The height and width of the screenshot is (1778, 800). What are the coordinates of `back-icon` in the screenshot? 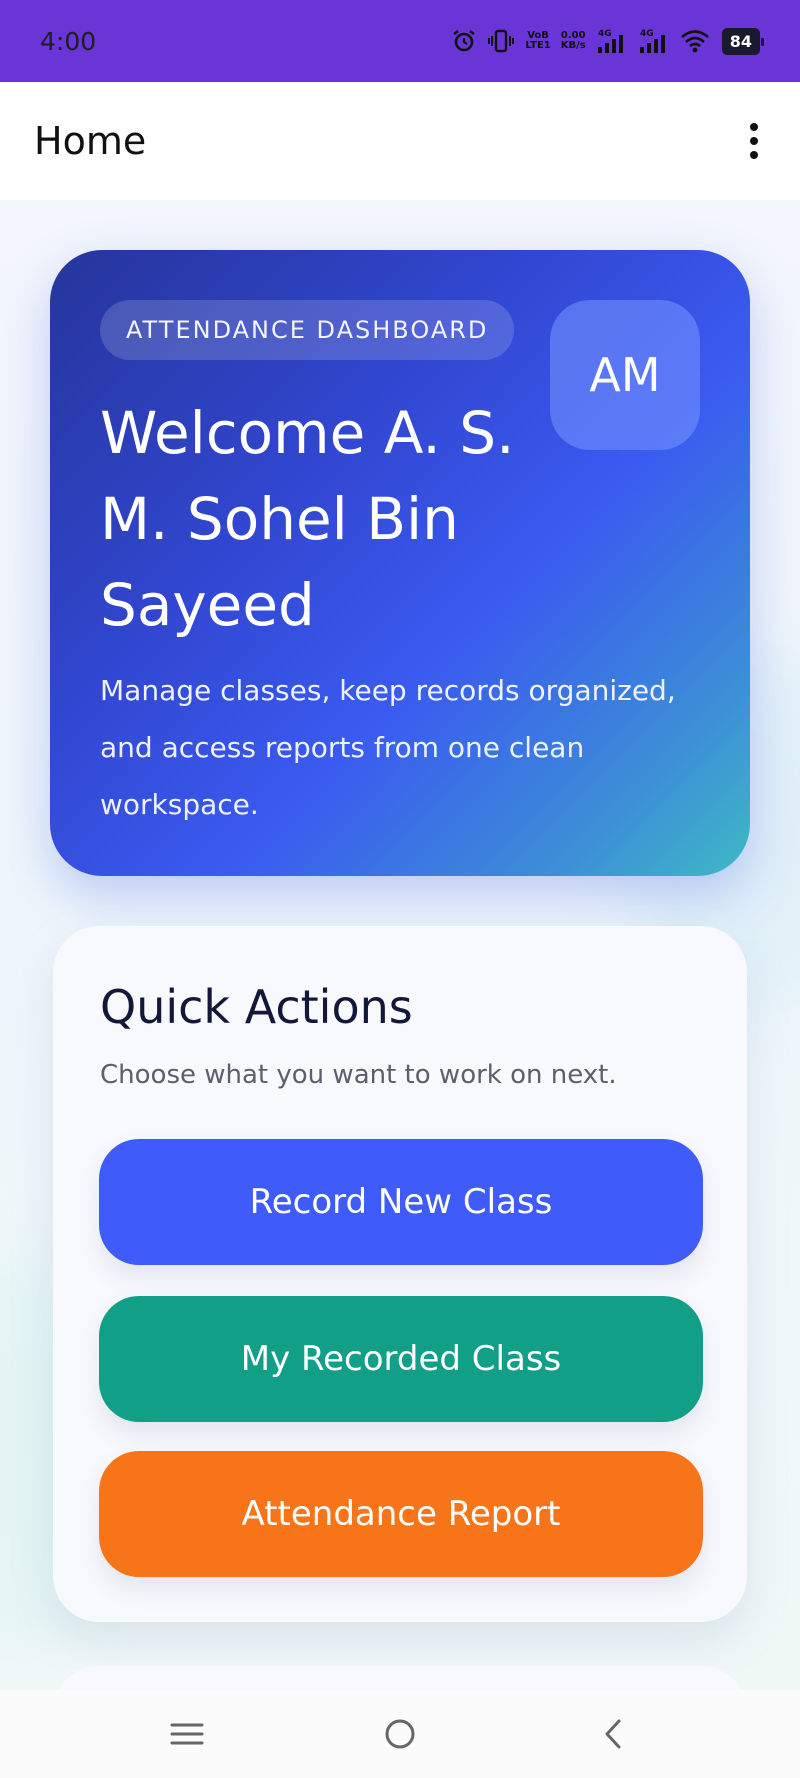 It's located at (613, 1734).